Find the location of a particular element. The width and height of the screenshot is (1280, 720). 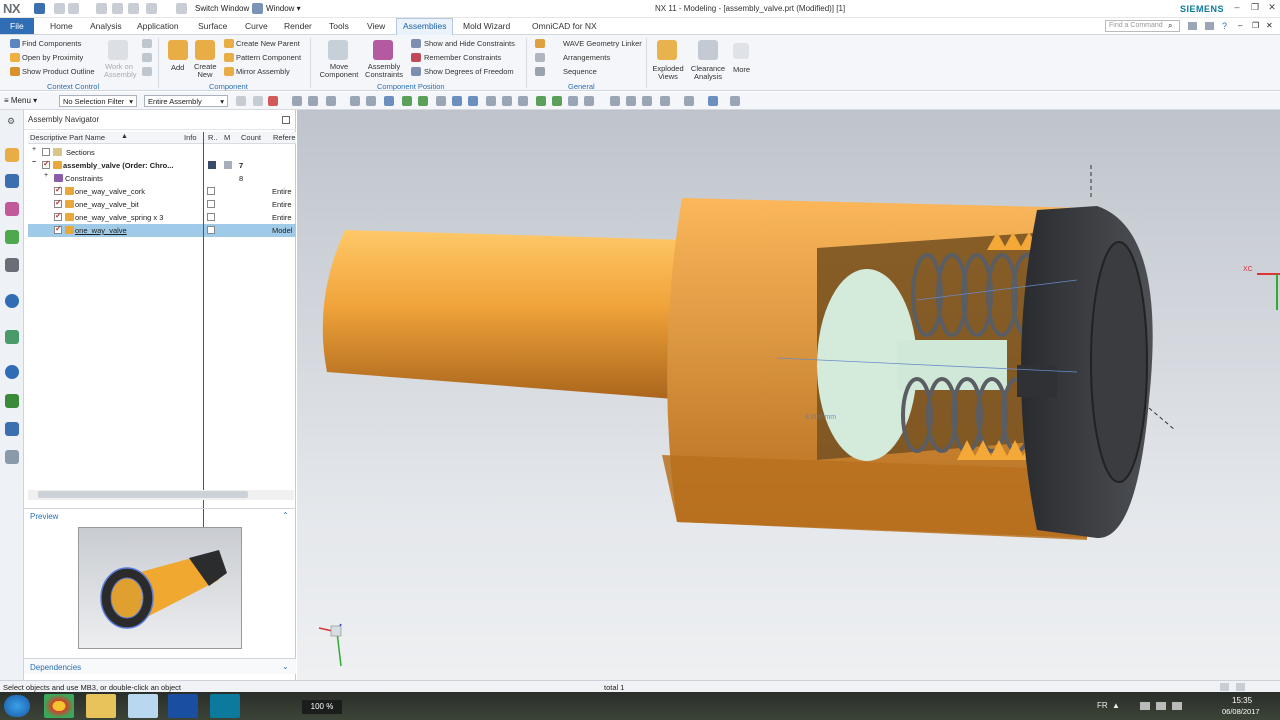

column-count: Count is located at coordinates (251, 137).